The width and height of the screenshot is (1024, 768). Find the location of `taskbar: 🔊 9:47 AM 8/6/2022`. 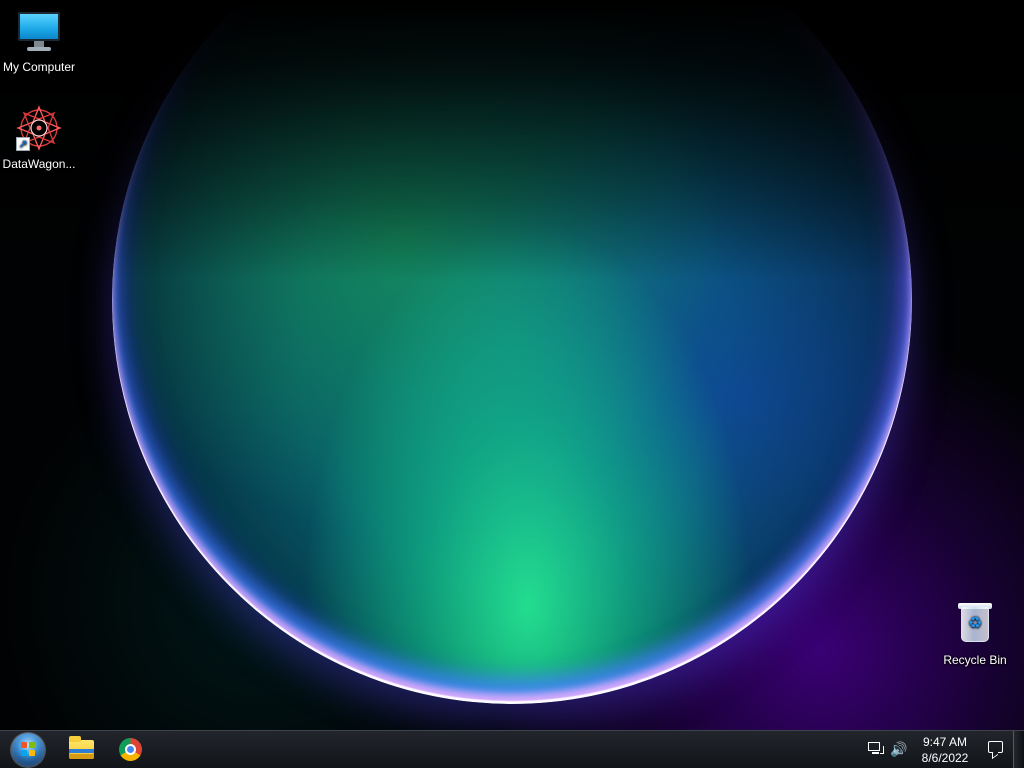

taskbar: 🔊 9:47 AM 8/6/2022 is located at coordinates (512, 749).